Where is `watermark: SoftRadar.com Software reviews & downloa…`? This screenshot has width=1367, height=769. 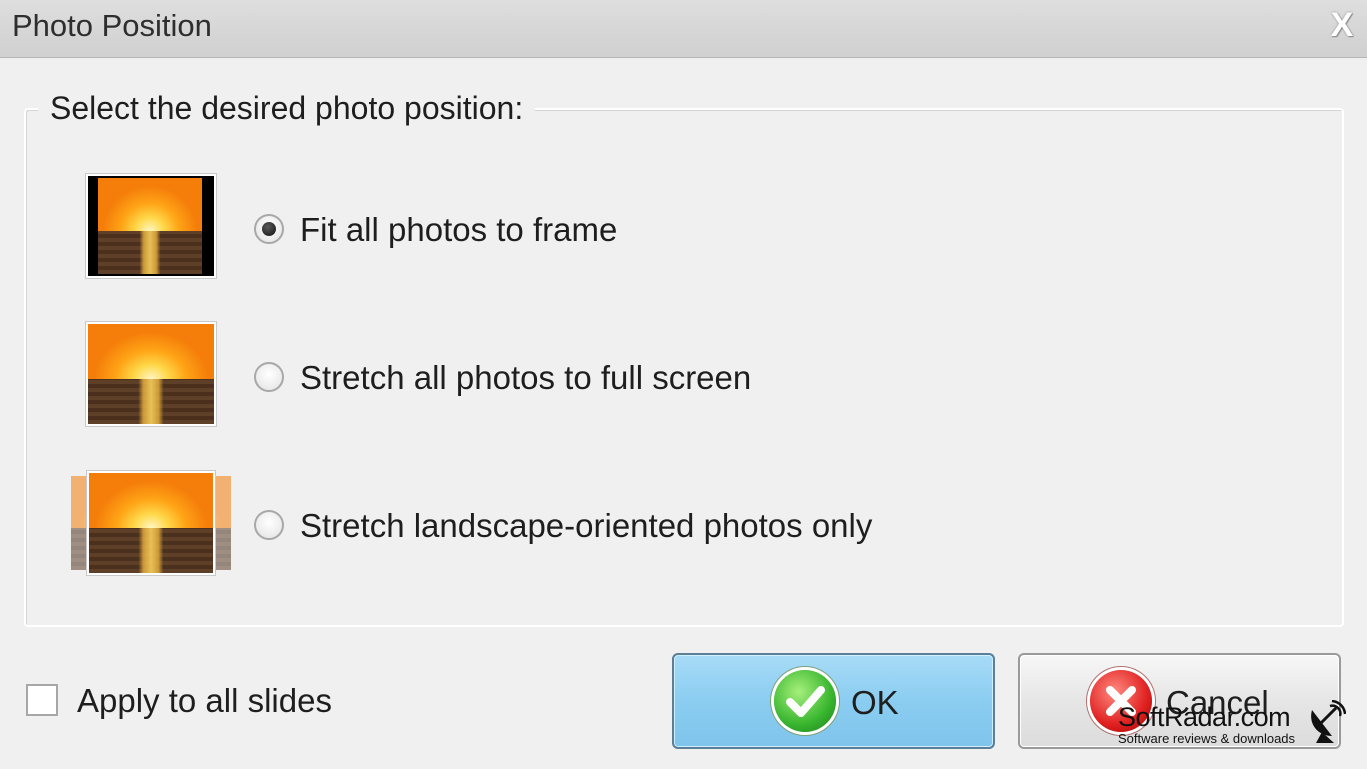
watermark: SoftRadar.com Software reviews & downloa… is located at coordinates (1206, 724).